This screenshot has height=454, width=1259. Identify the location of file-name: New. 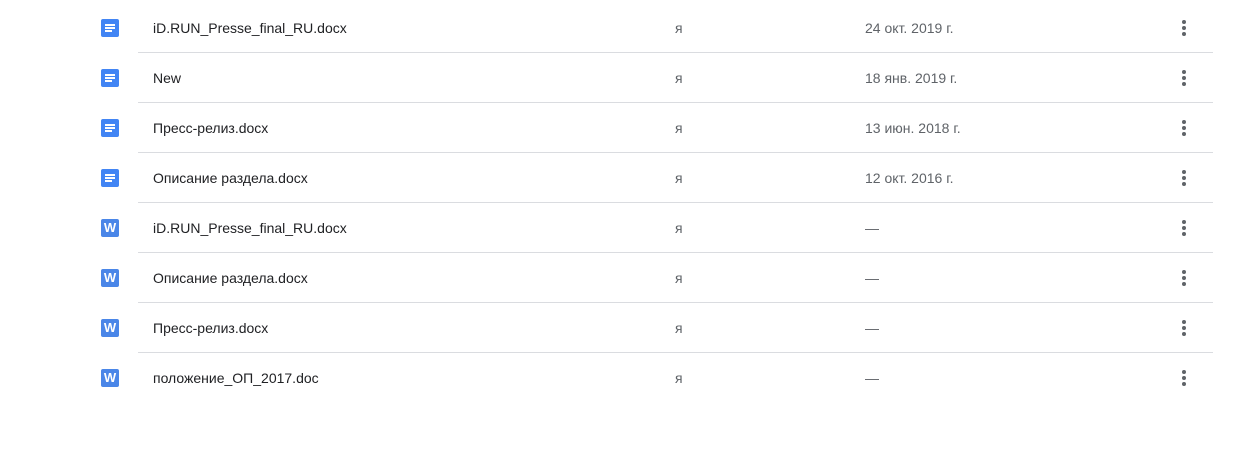
(167, 78).